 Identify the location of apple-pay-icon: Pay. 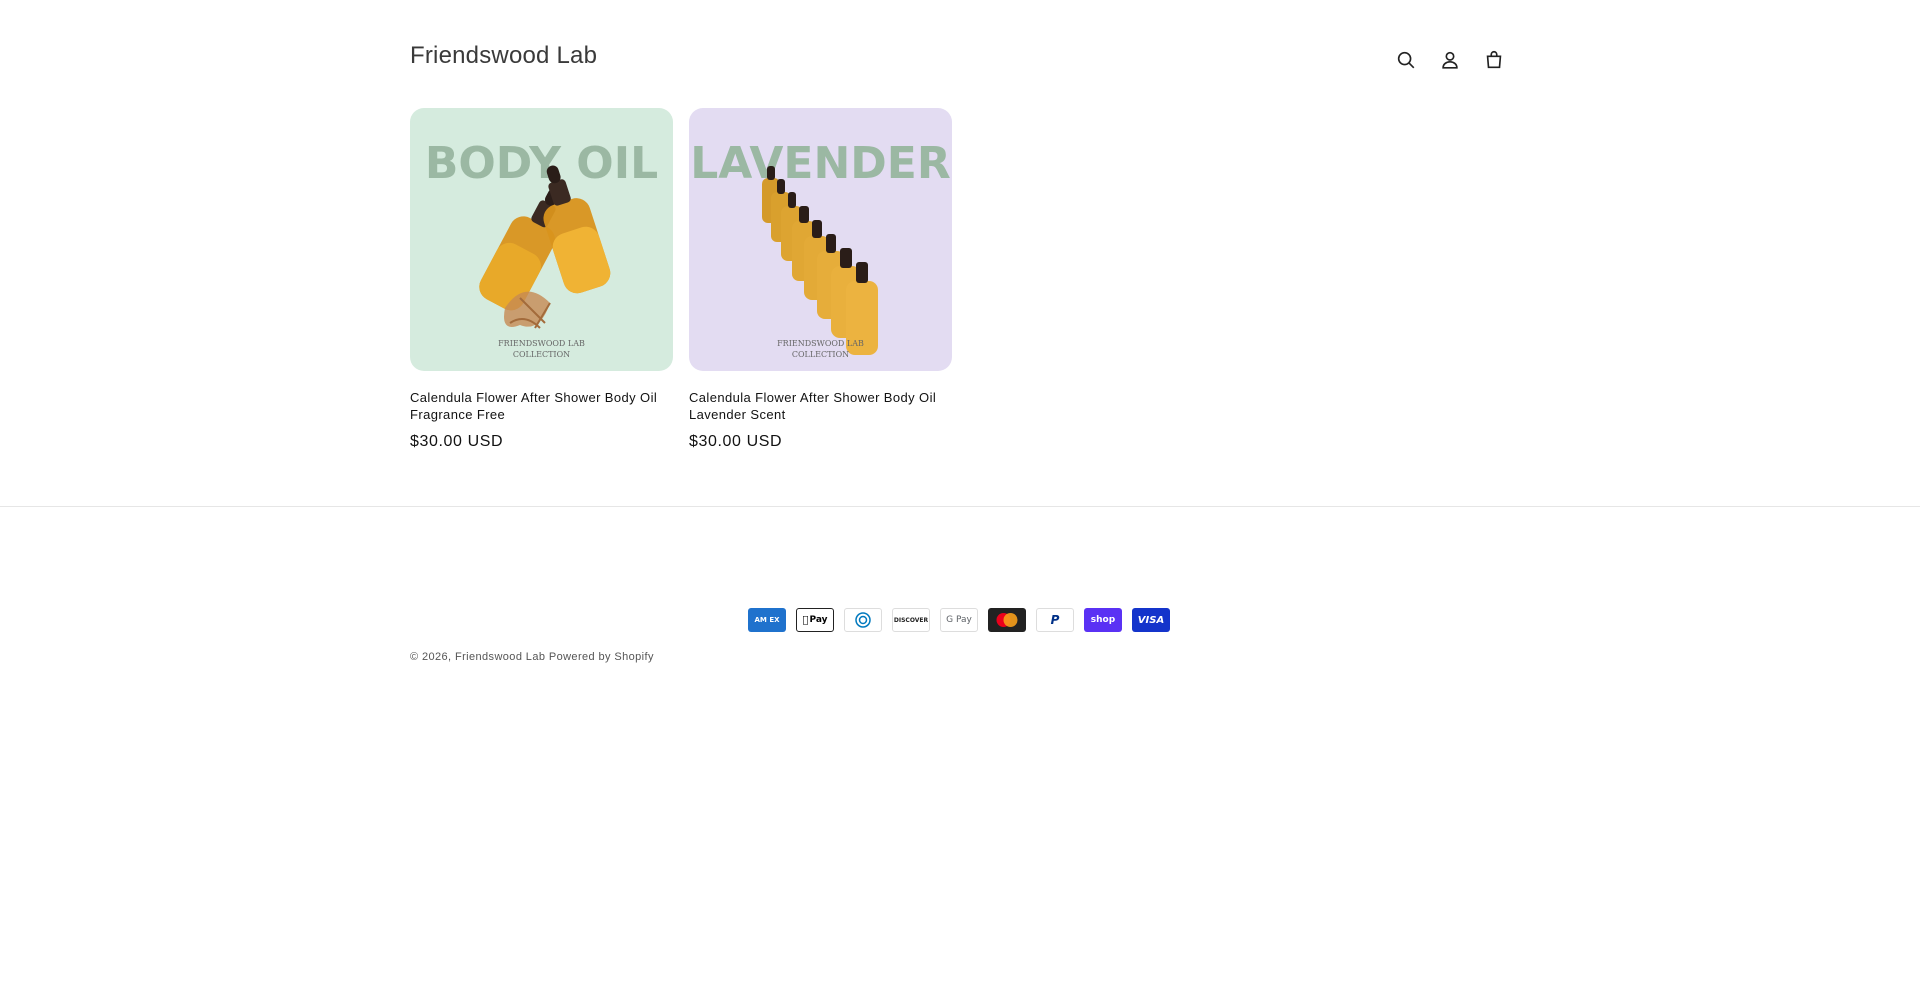
(815, 620).